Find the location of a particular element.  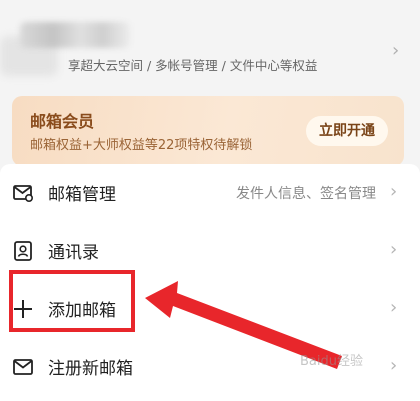

watermark: Baidu经验 is located at coordinates (331, 361).